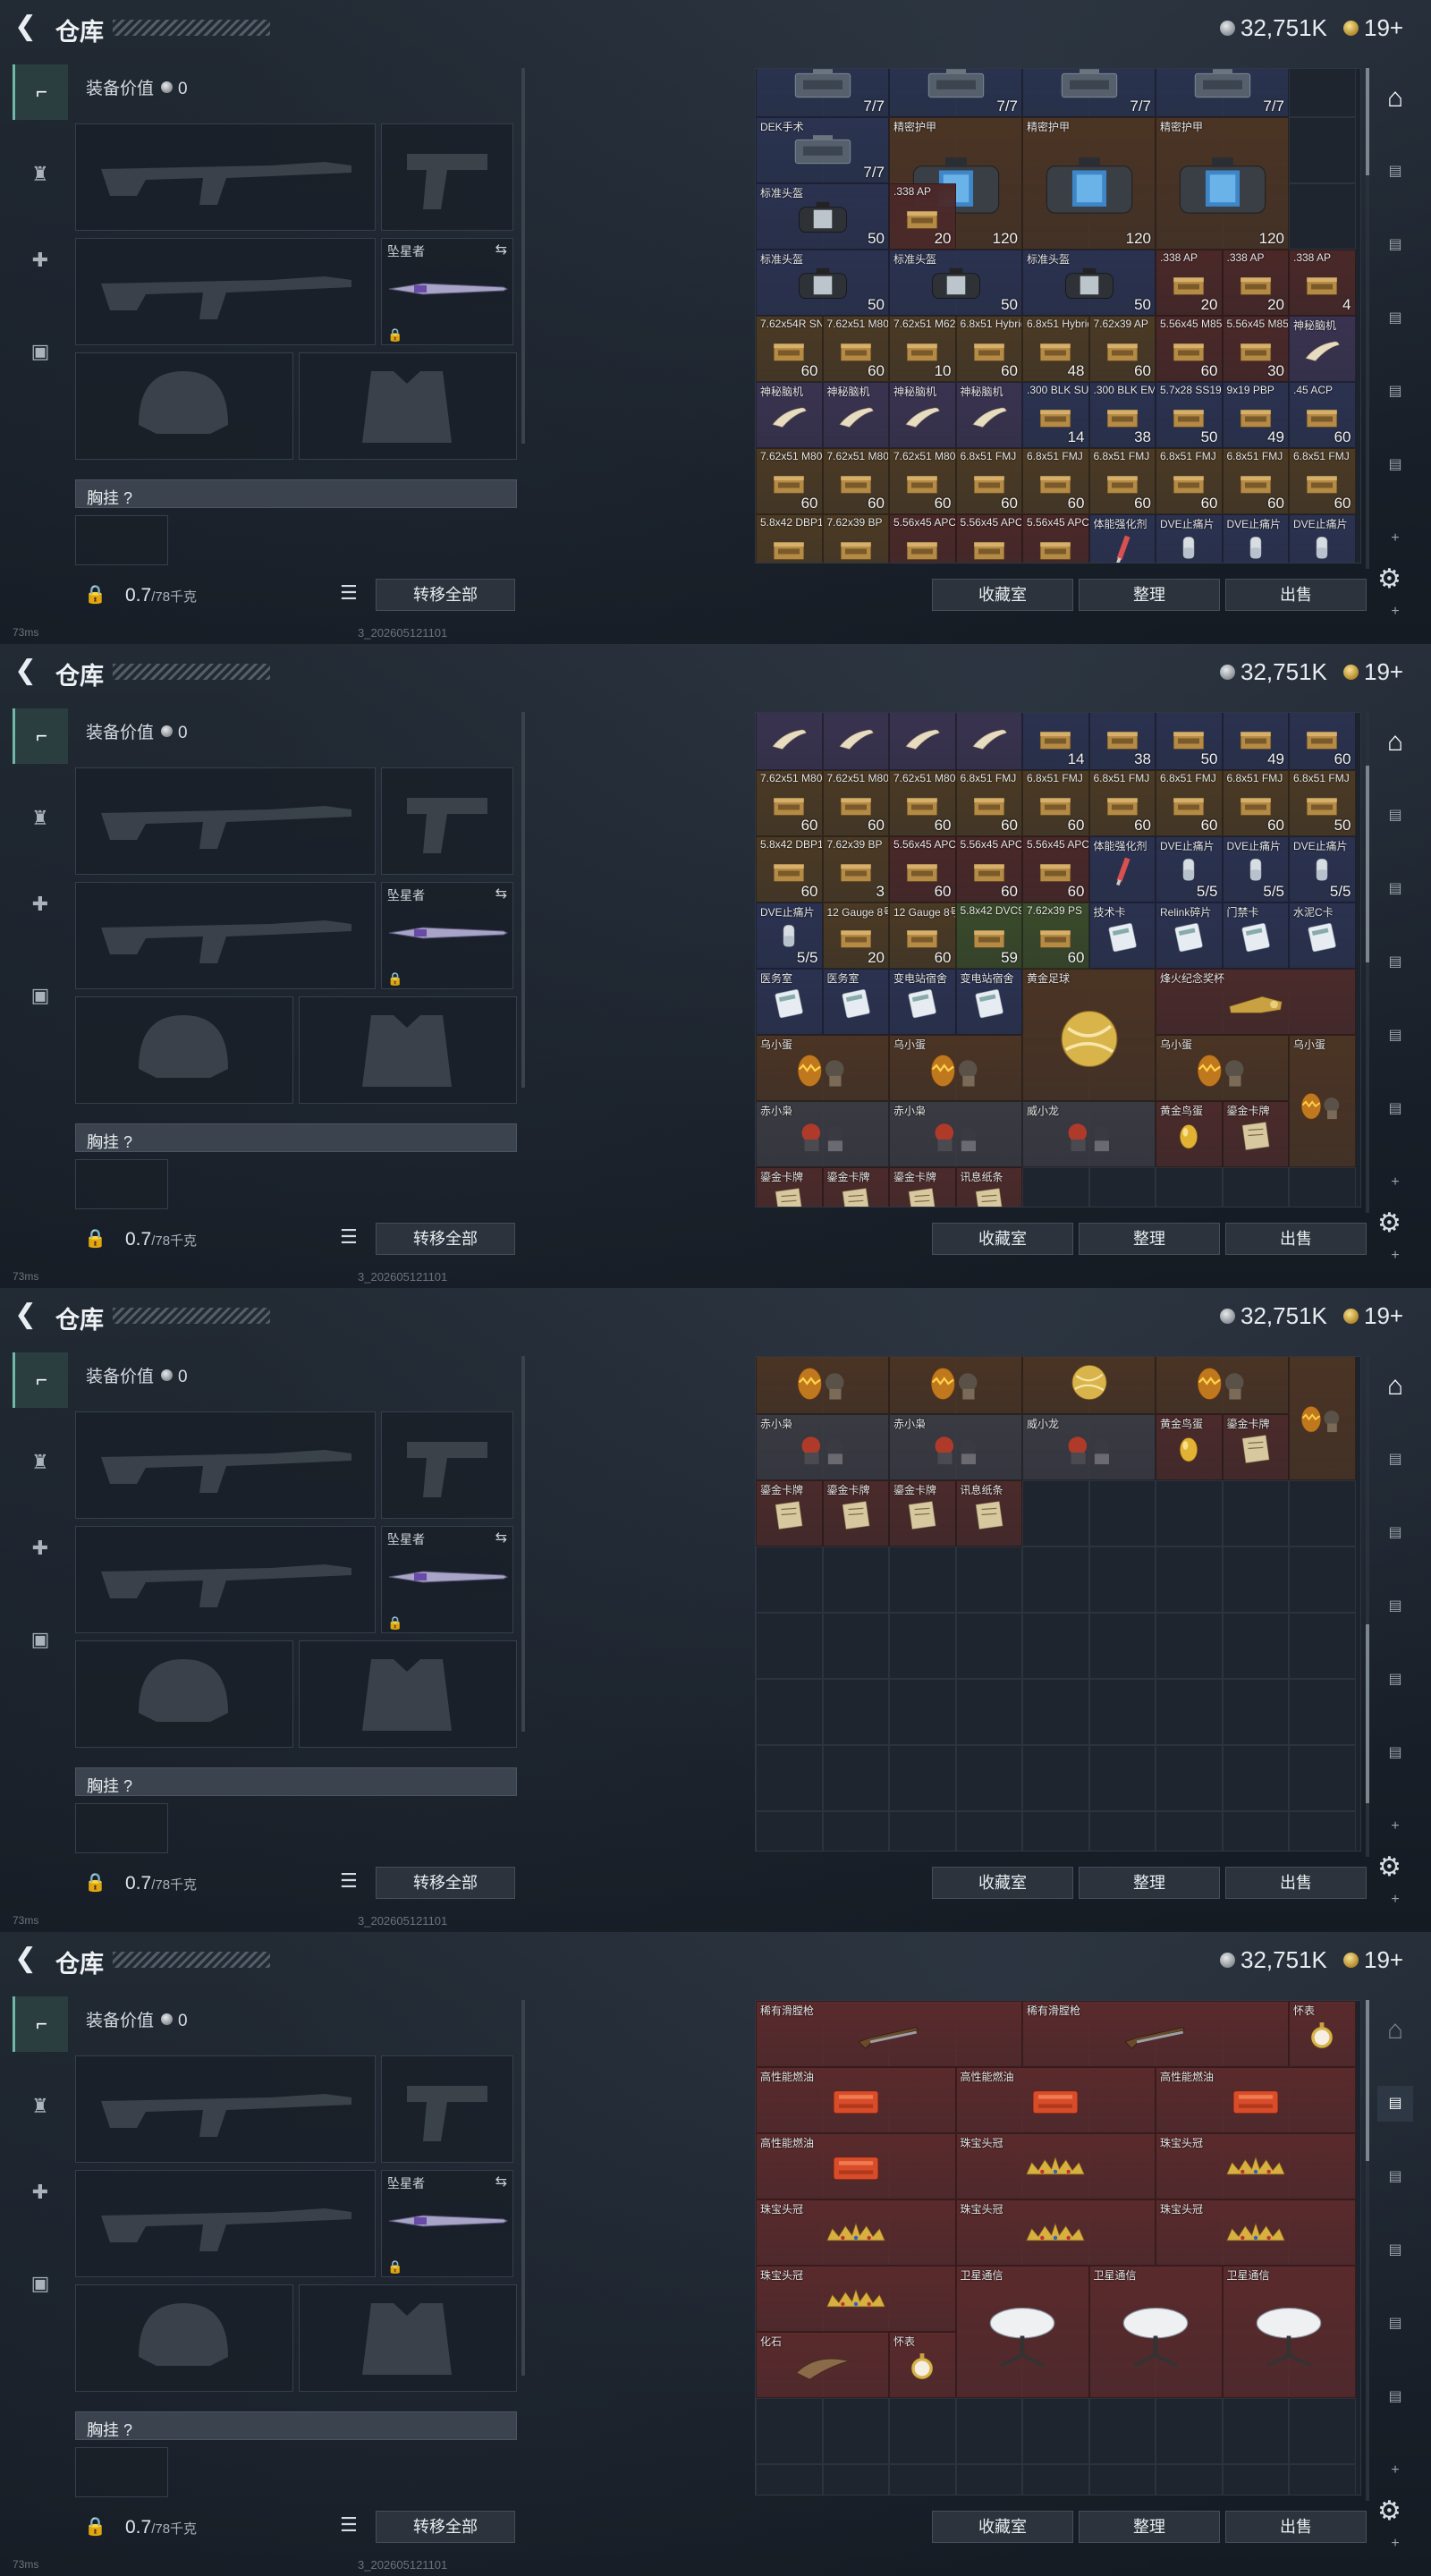 The height and width of the screenshot is (2576, 1431). Describe the element at coordinates (226, 177) in the screenshot. I see `primary-weapon-slot` at that location.